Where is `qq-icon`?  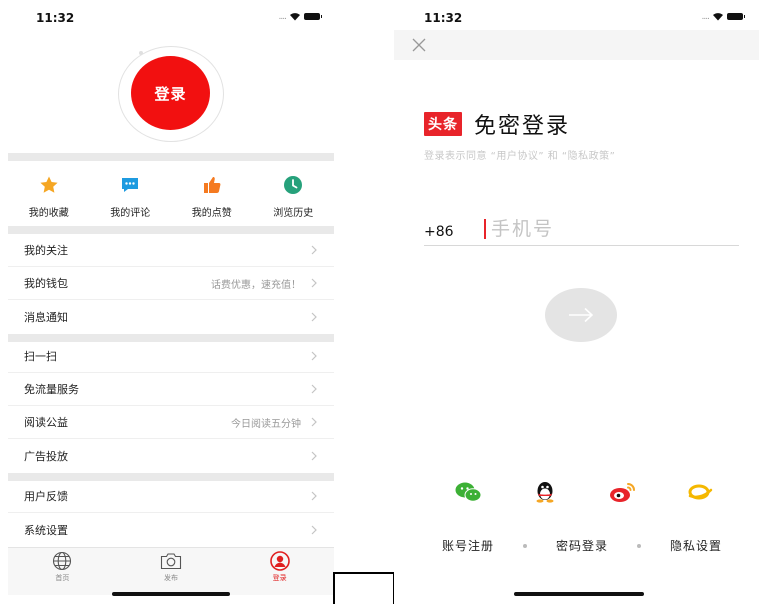 qq-icon is located at coordinates (545, 492).